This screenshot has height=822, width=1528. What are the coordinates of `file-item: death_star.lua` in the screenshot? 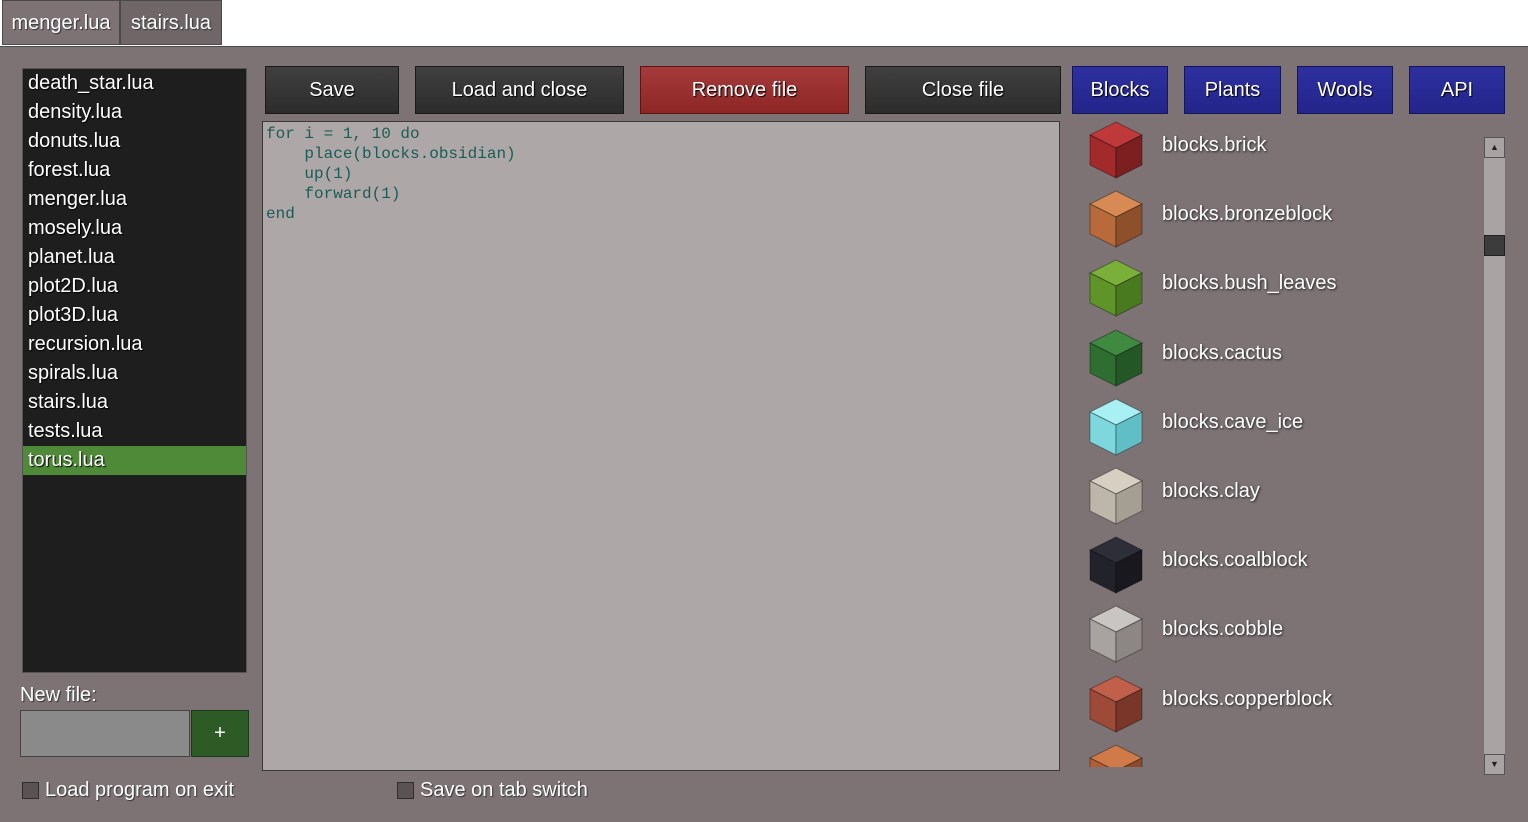 It's located at (134, 83).